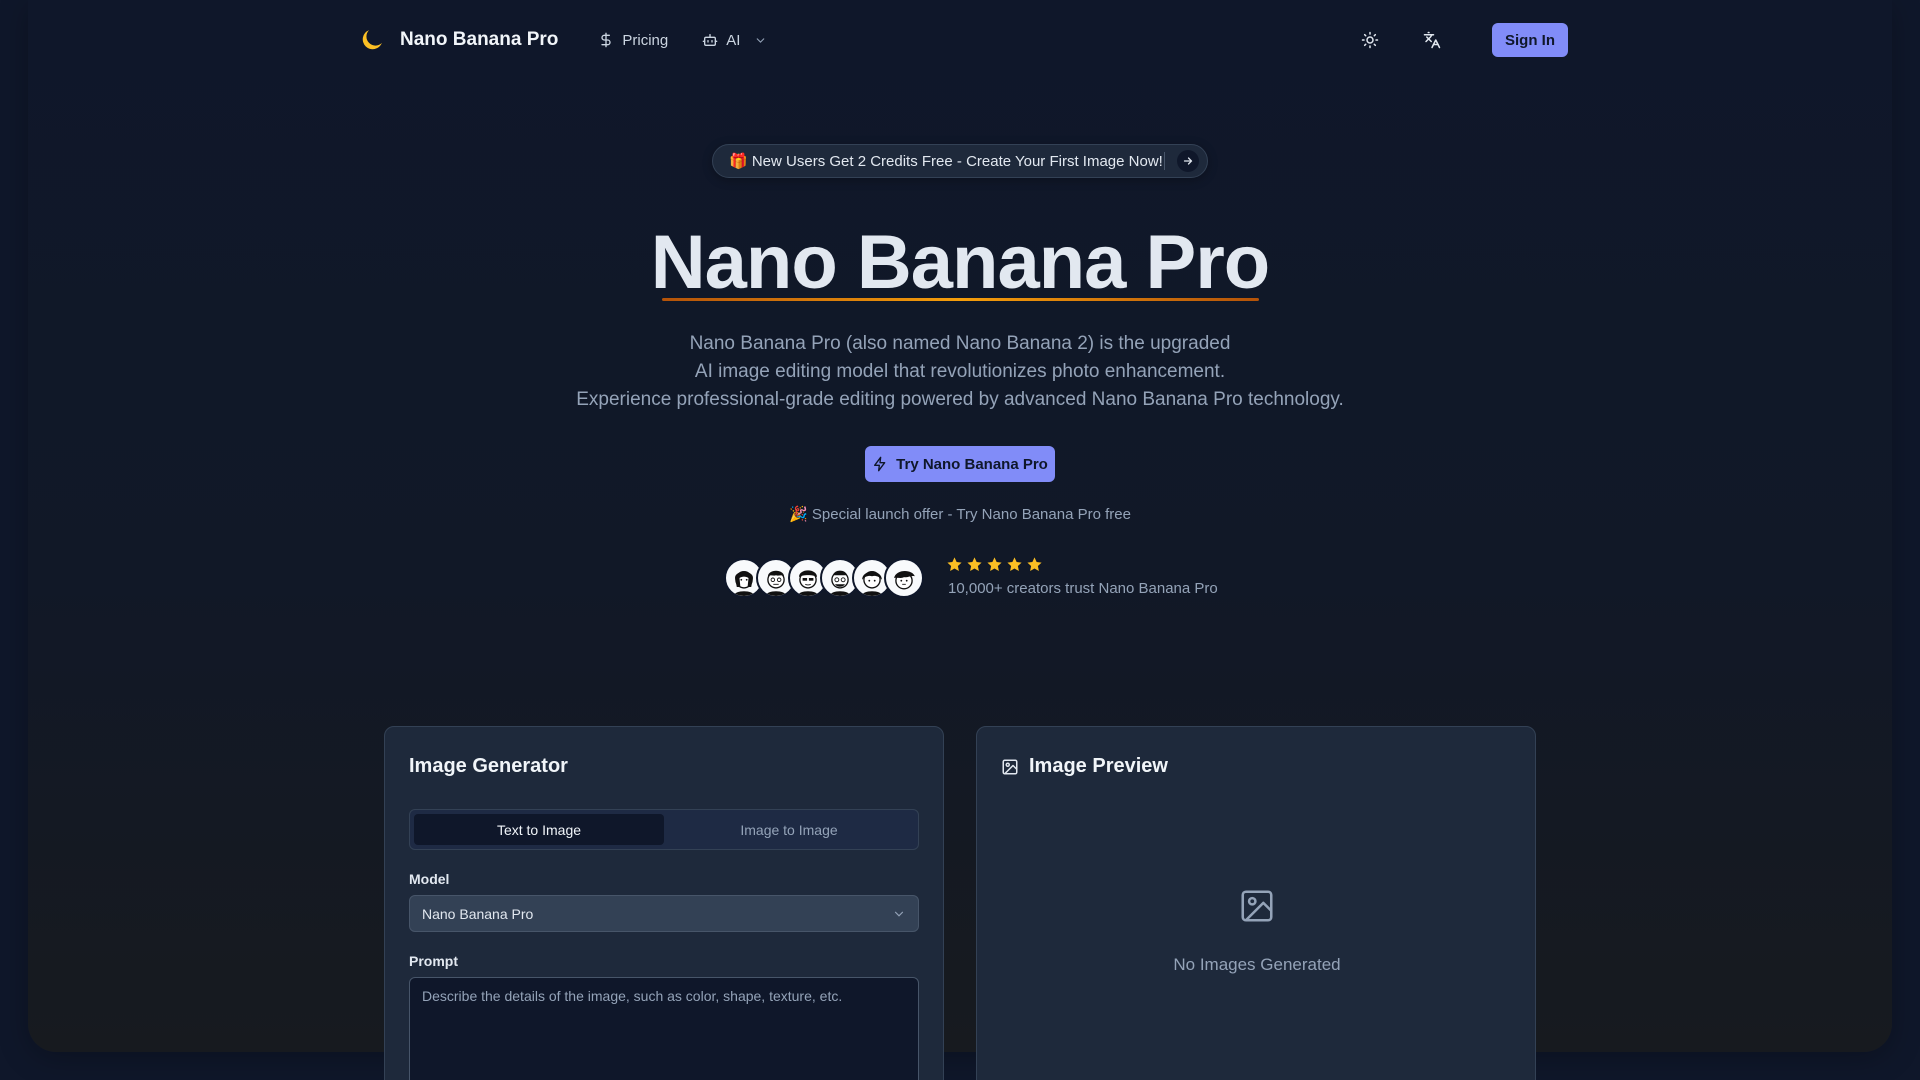 Image resolution: width=1920 pixels, height=1080 pixels. I want to click on brand-link: Nano Banana Pro, so click(458, 40).